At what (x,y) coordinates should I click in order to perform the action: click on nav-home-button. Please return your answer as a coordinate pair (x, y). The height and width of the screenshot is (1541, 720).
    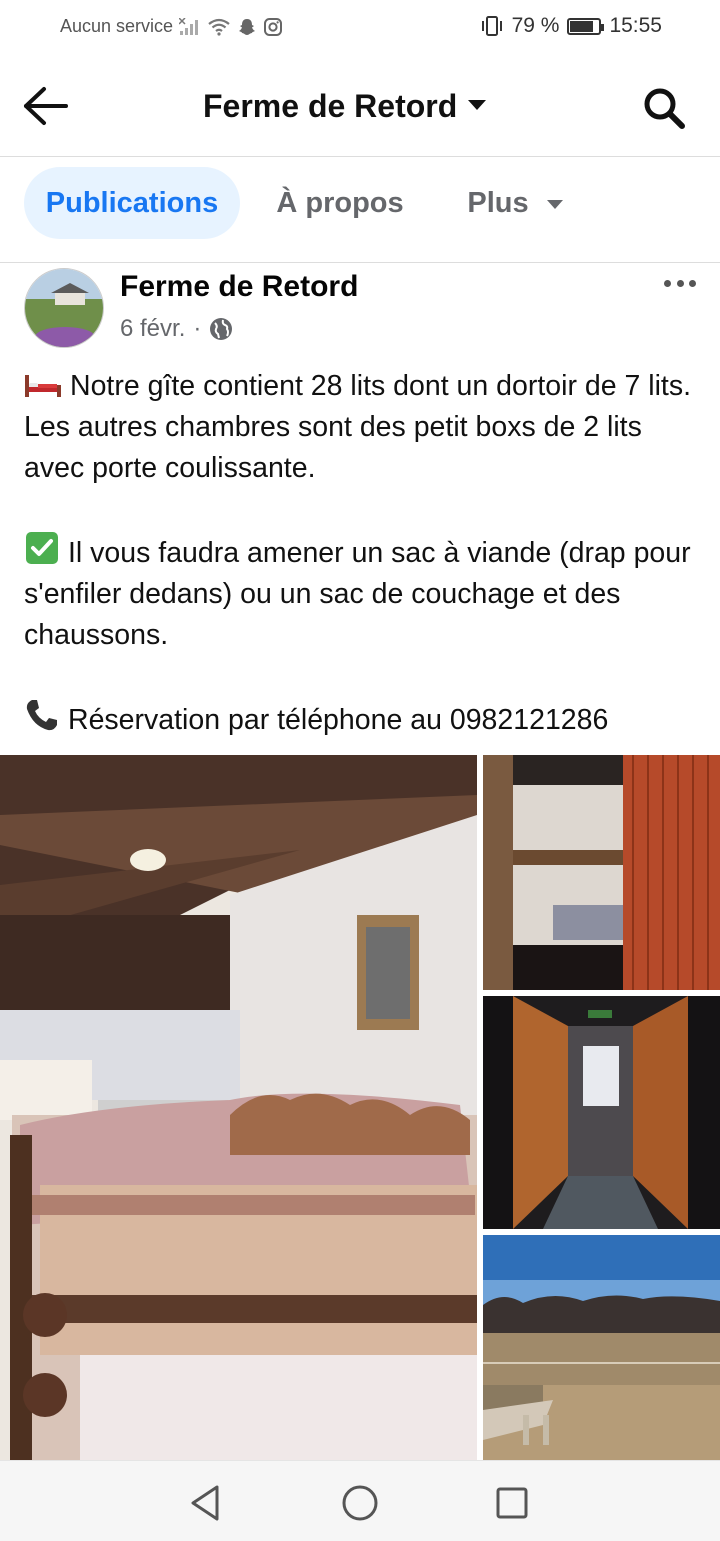
    Looking at the image, I should click on (360, 1503).